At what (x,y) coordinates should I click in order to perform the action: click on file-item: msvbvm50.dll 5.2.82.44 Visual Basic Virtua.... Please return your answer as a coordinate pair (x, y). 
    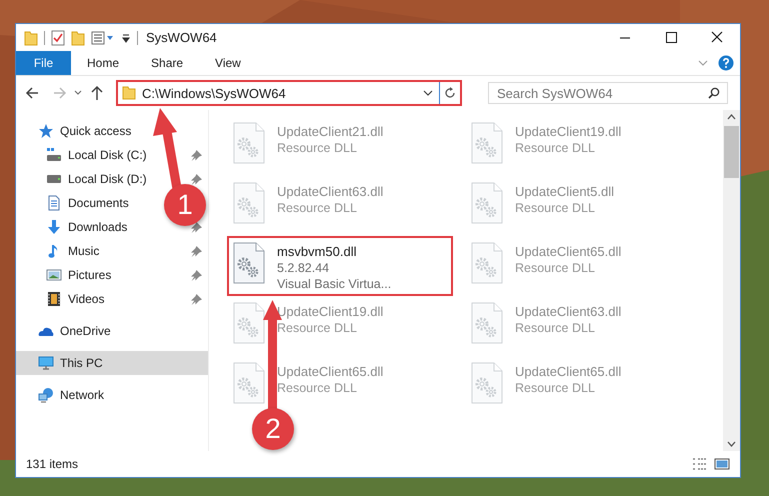
    Looking at the image, I should click on (340, 266).